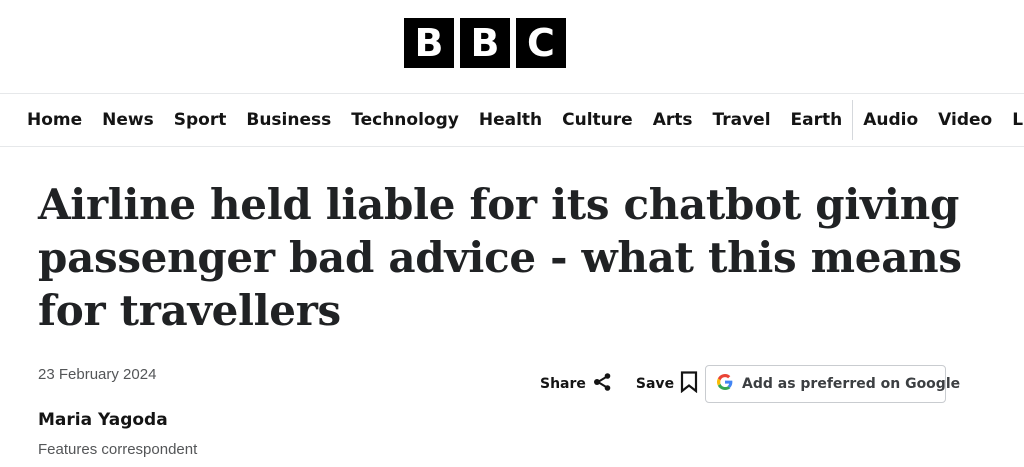 This screenshot has width=1024, height=467. I want to click on save-button: Save, so click(666, 384).